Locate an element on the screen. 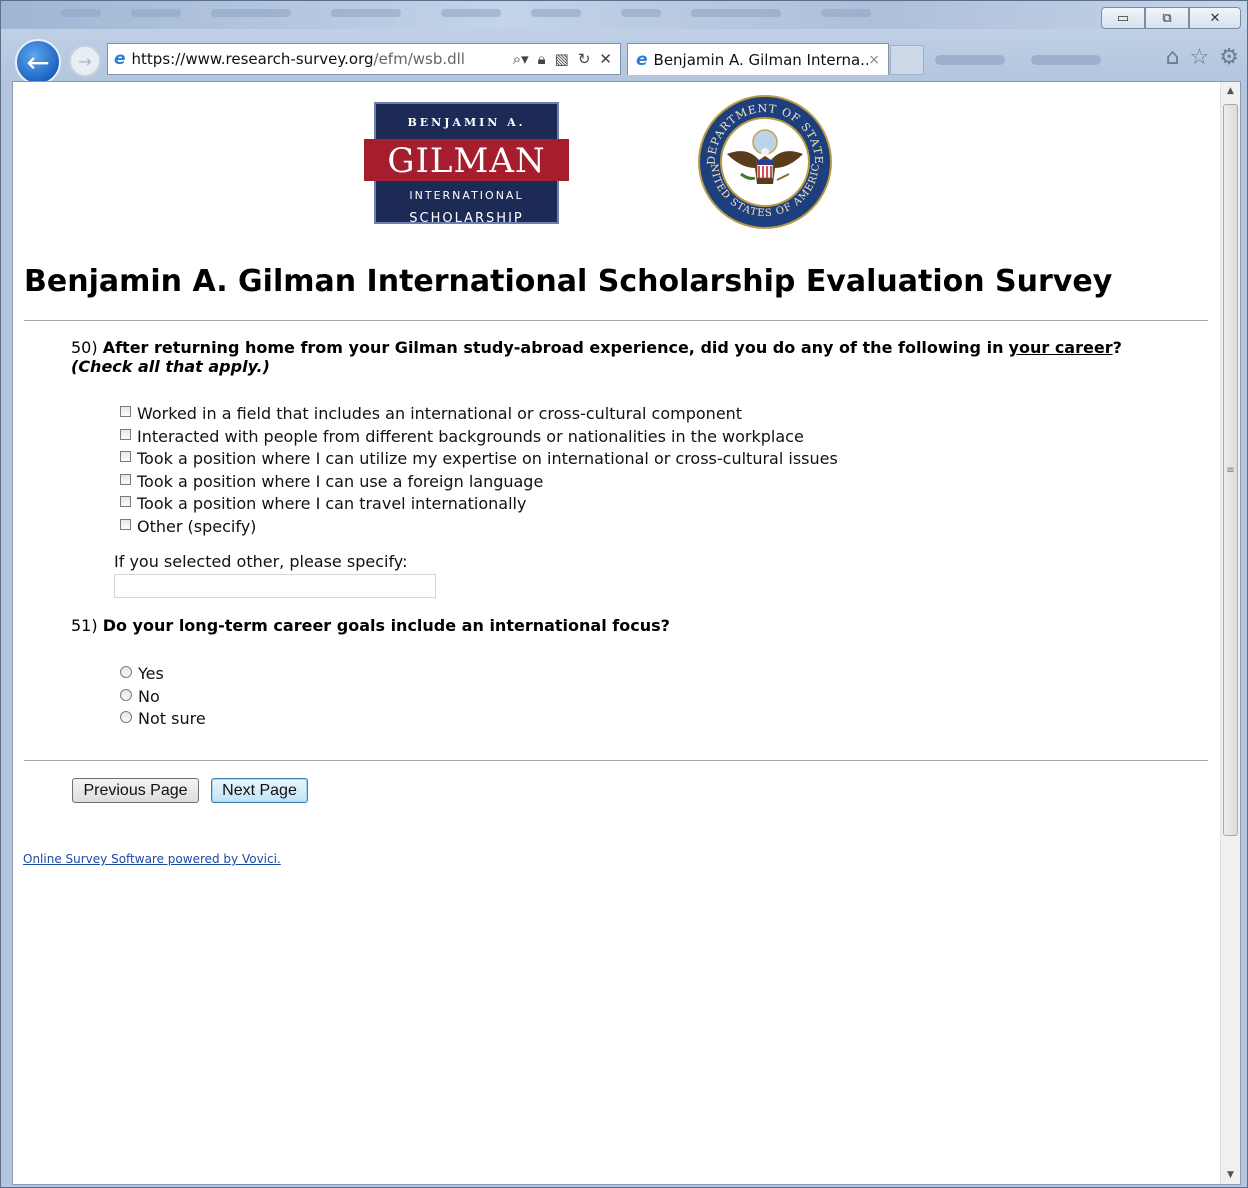 The width and height of the screenshot is (1248, 1188). url-host: www.research-survey.org is located at coordinates (279, 59).